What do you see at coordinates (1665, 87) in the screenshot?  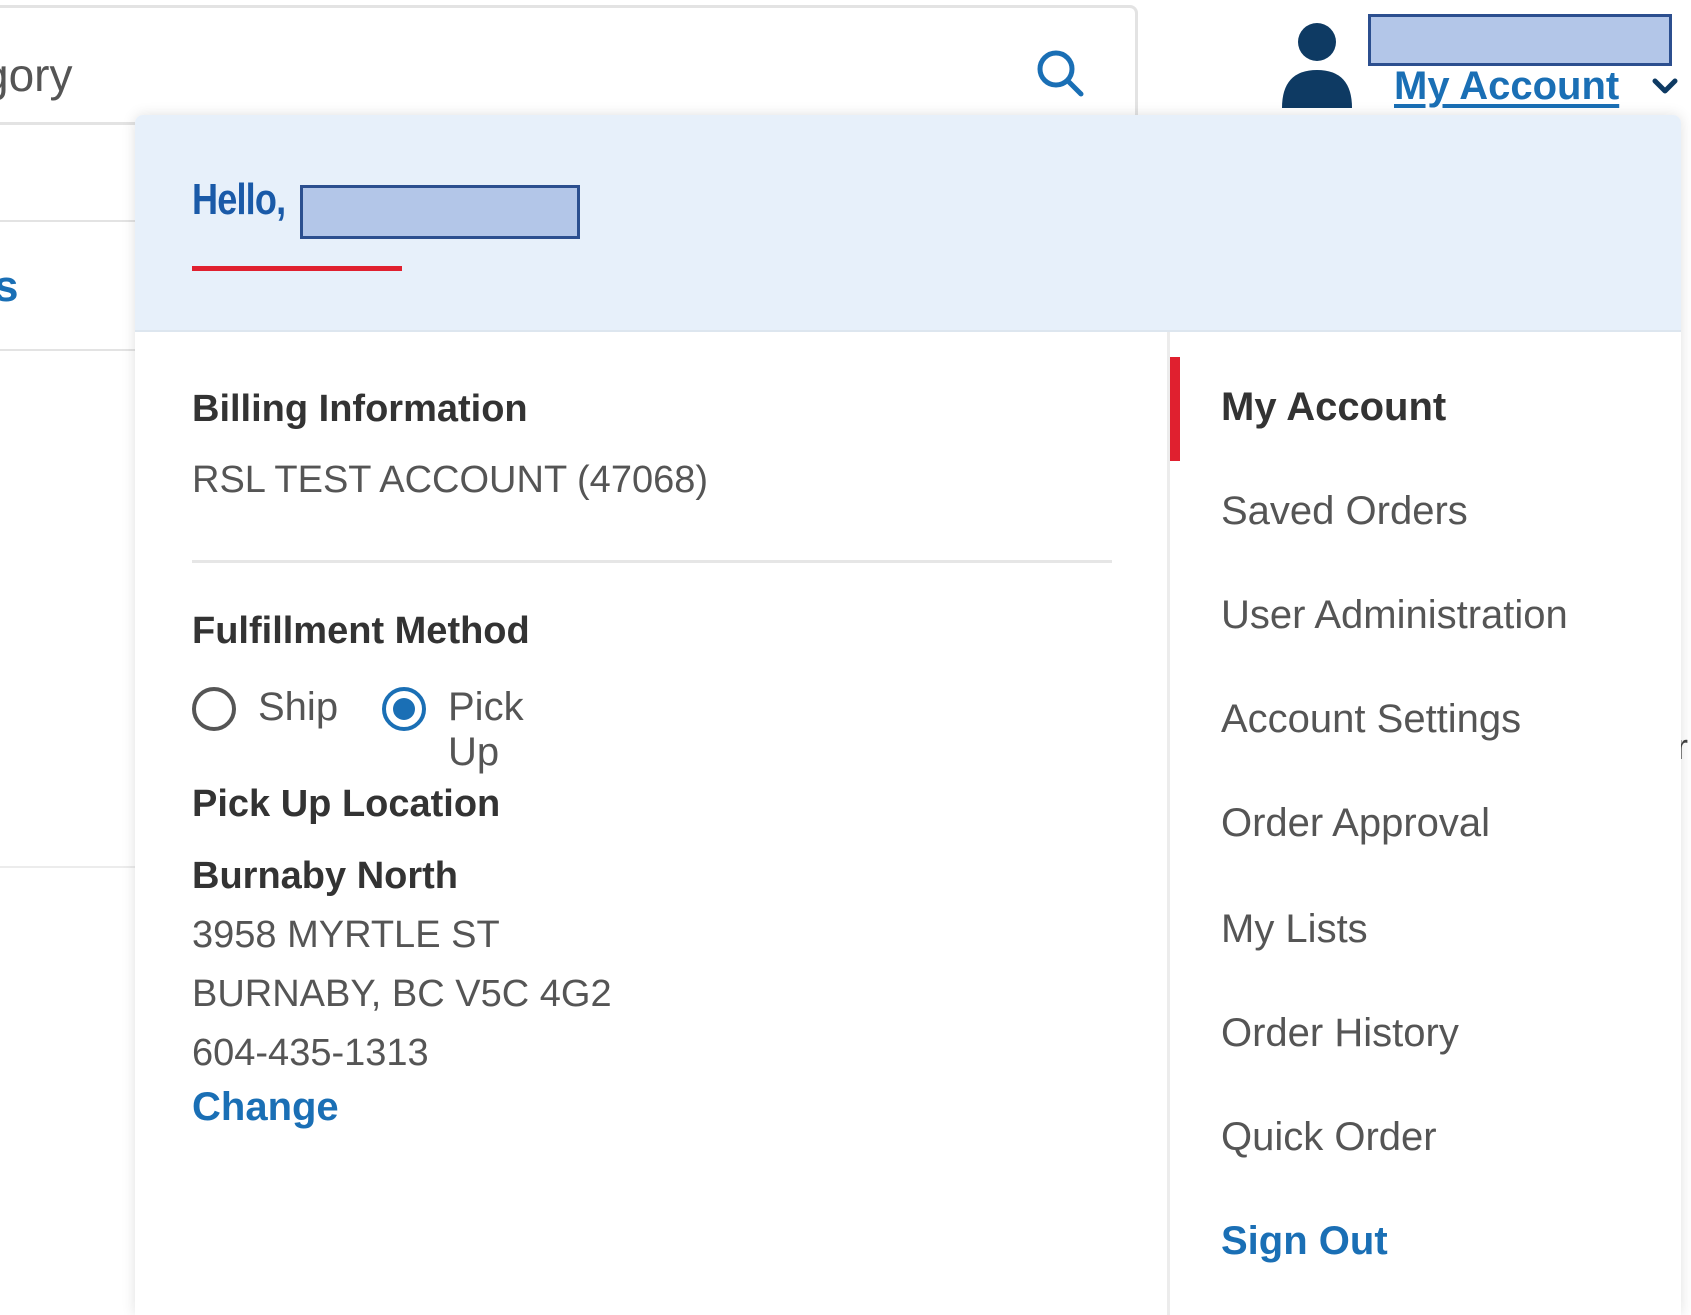 I see `chevron-down-icon` at bounding box center [1665, 87].